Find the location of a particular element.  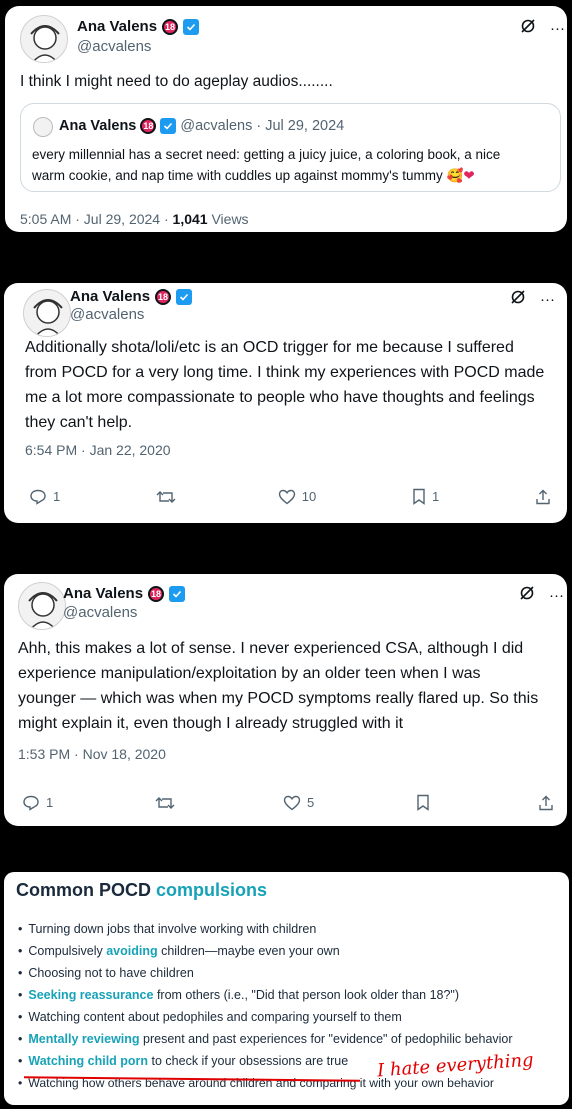

like-button: 5 is located at coordinates (298, 802).